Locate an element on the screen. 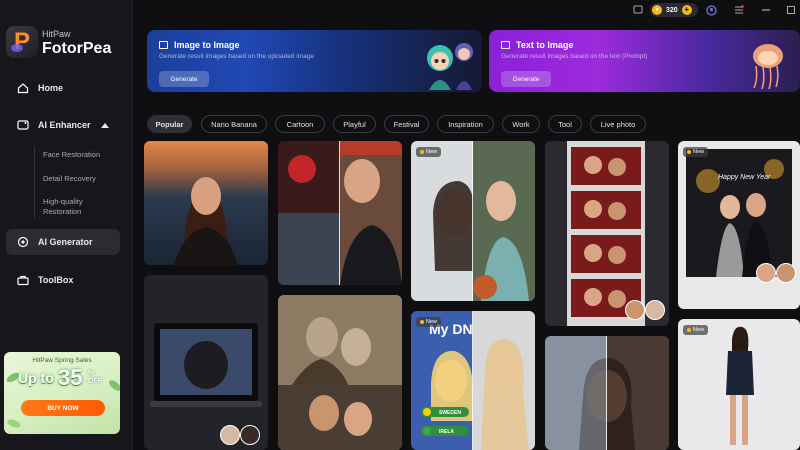 This screenshot has width=800, height=450. category-playful: Playful is located at coordinates (354, 124).